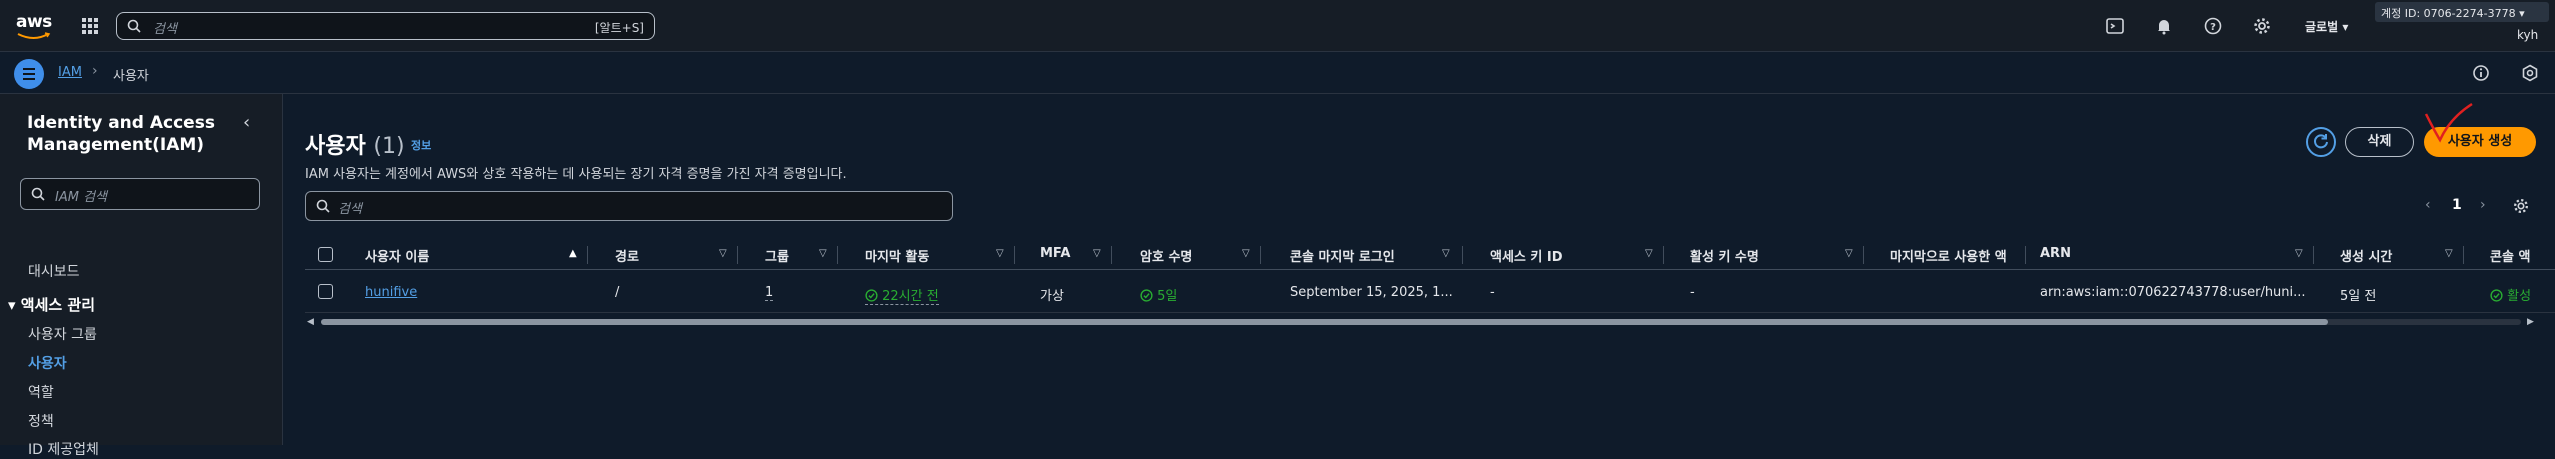  Describe the element at coordinates (41, 421) in the screenshot. I see `sidebar-item-policies: 정책` at that location.